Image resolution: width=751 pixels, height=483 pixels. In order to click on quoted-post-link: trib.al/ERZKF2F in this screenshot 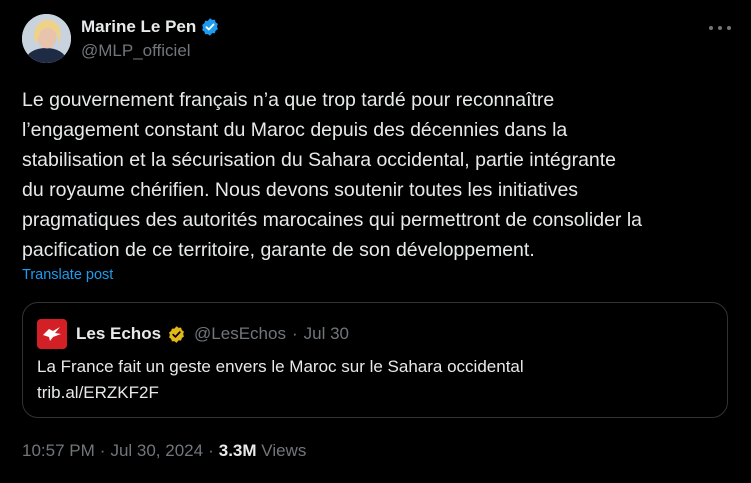, I will do `click(98, 392)`.